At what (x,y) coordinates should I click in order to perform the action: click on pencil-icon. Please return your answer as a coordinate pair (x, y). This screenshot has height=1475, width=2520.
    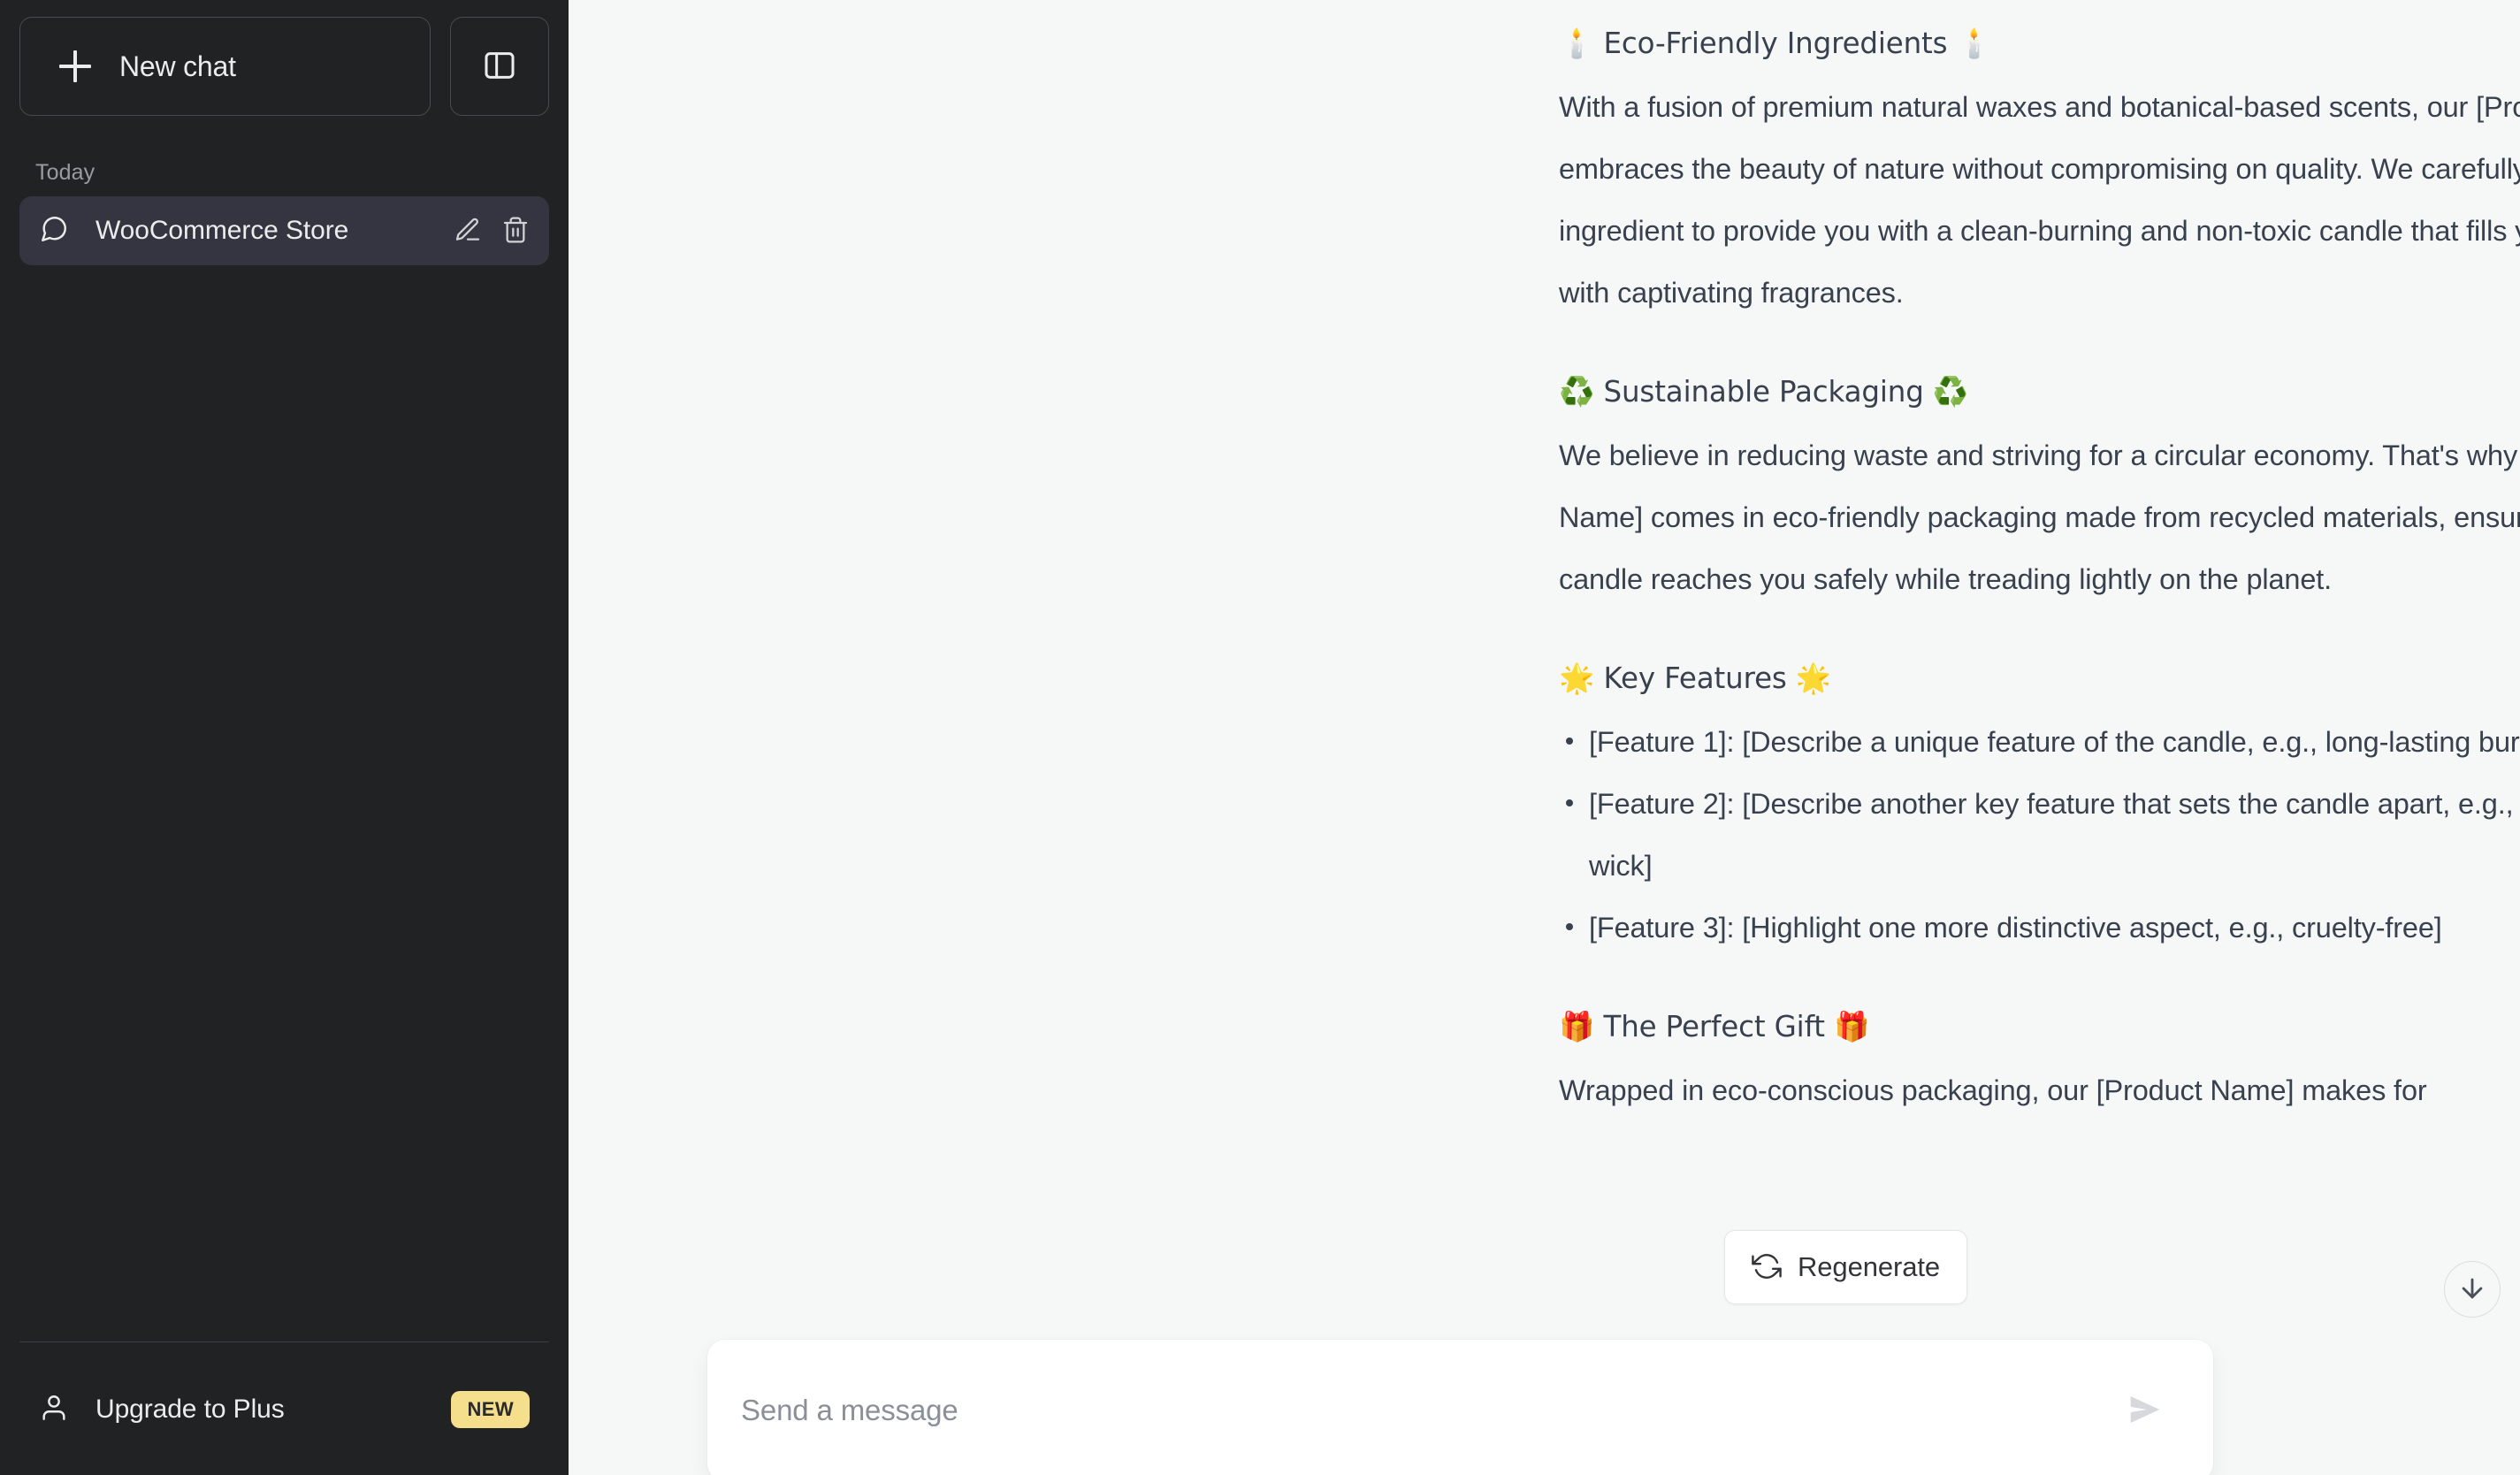
    Looking at the image, I should click on (468, 231).